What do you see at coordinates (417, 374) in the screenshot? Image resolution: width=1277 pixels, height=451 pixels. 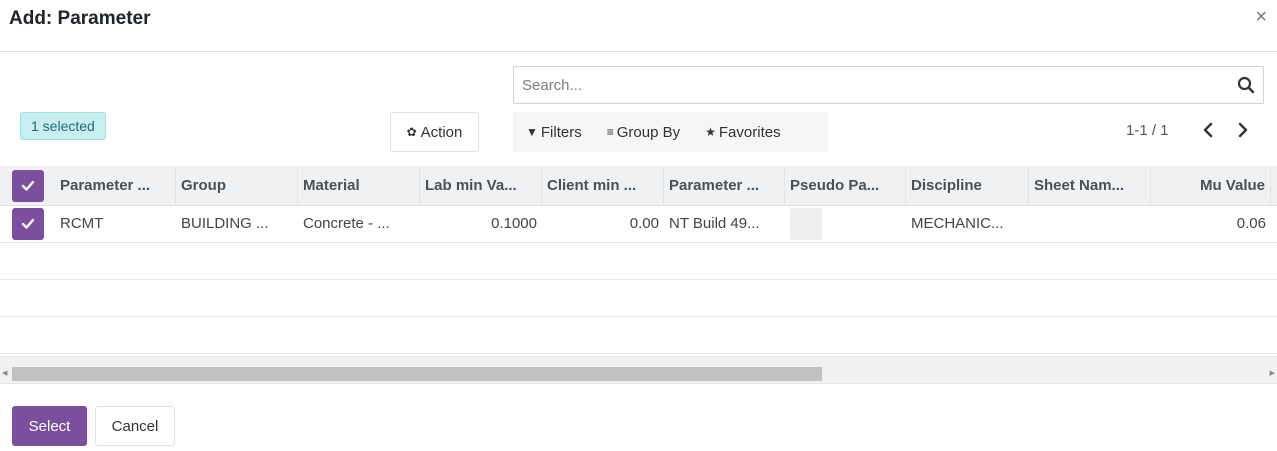 I see `scrollbar-thumb` at bounding box center [417, 374].